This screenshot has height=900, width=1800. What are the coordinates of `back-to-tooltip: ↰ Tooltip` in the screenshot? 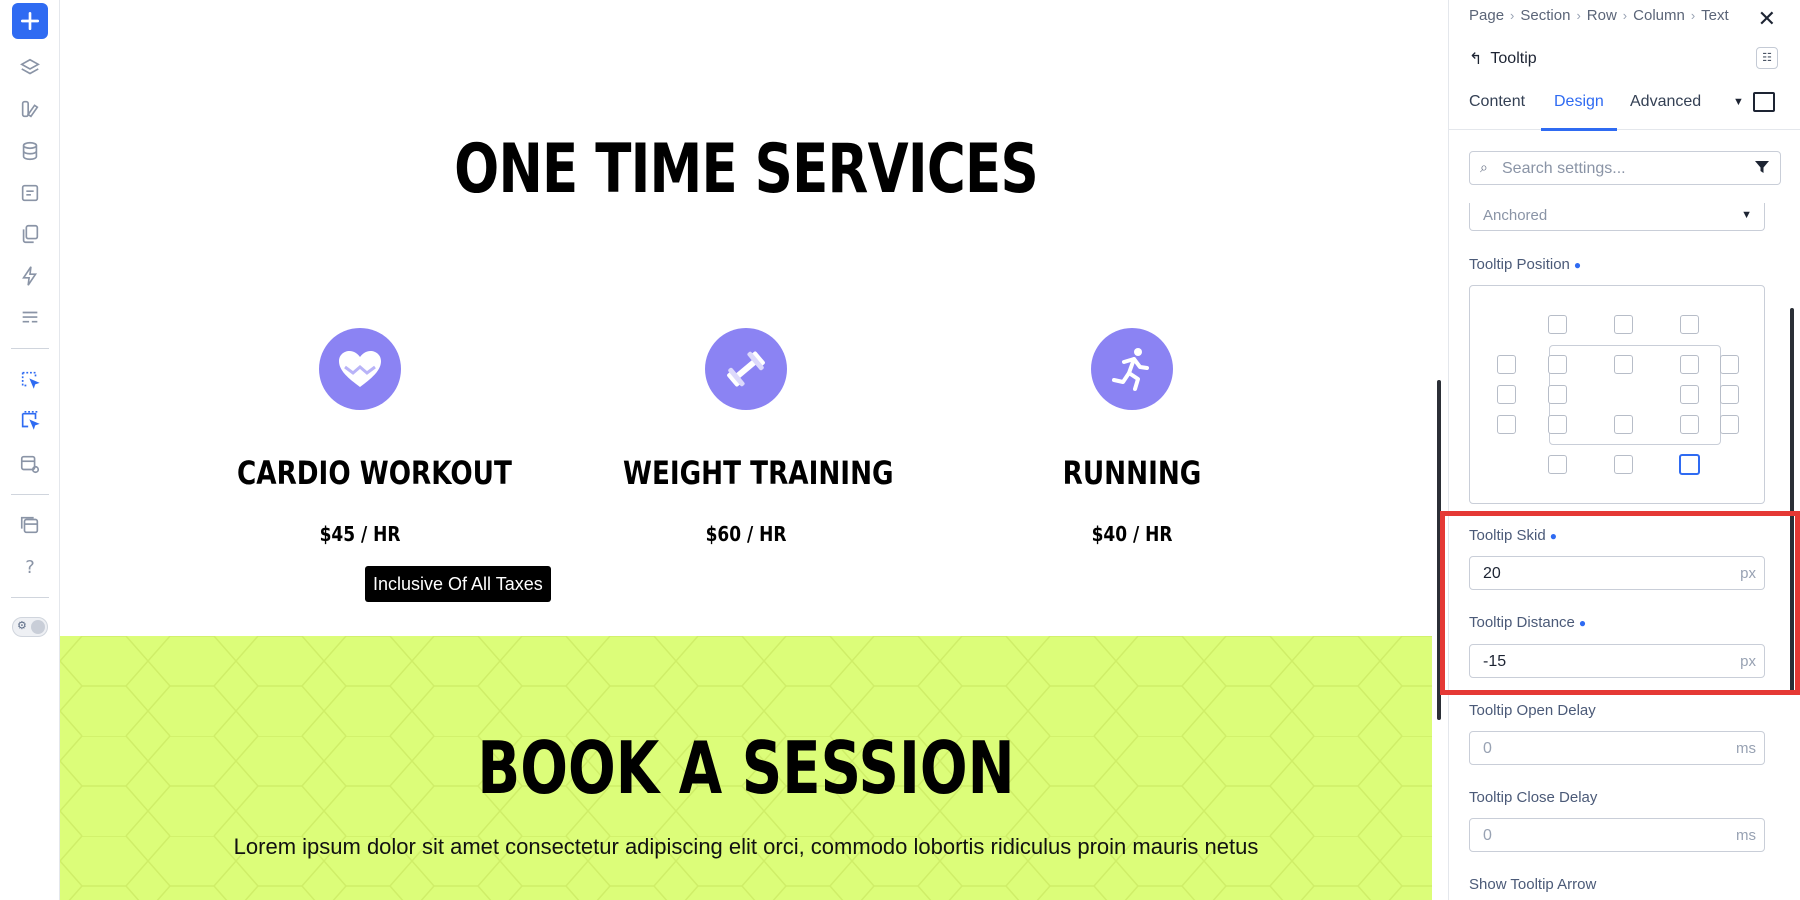 It's located at (1503, 59).